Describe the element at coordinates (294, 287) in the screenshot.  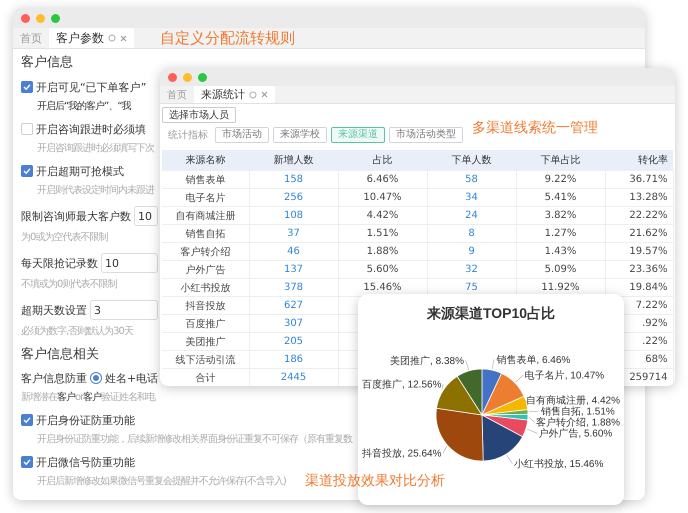
I see `count-link: 378` at that location.